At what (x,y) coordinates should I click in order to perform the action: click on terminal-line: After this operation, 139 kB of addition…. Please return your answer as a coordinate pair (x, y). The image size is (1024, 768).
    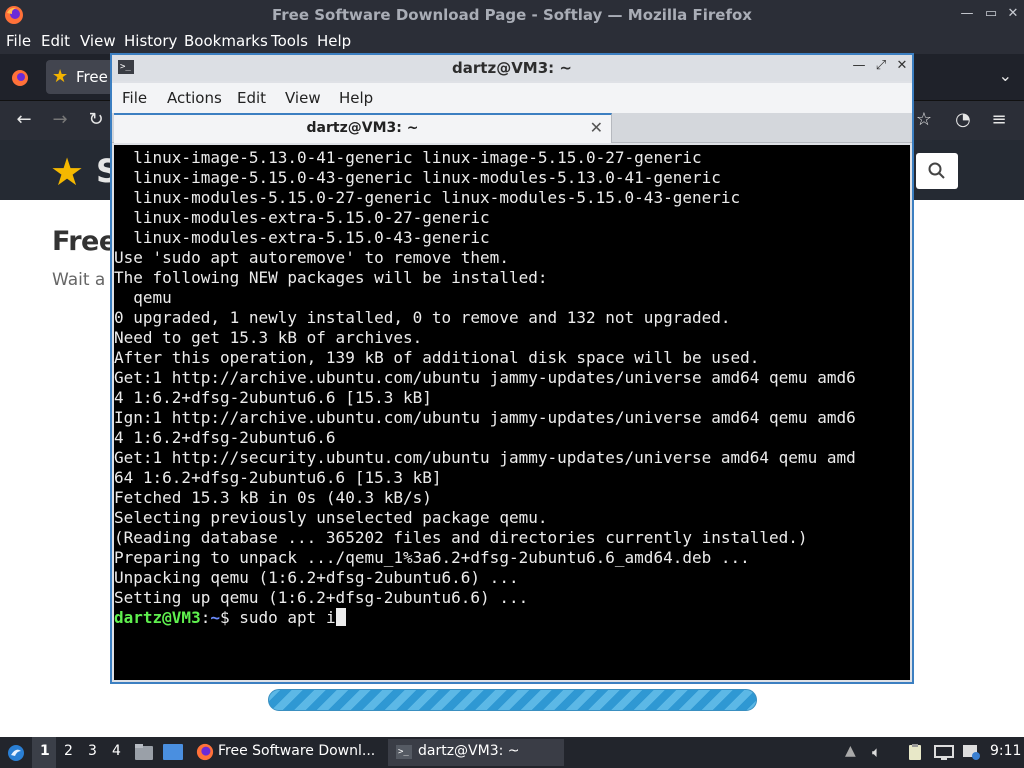
    Looking at the image, I should click on (437, 357).